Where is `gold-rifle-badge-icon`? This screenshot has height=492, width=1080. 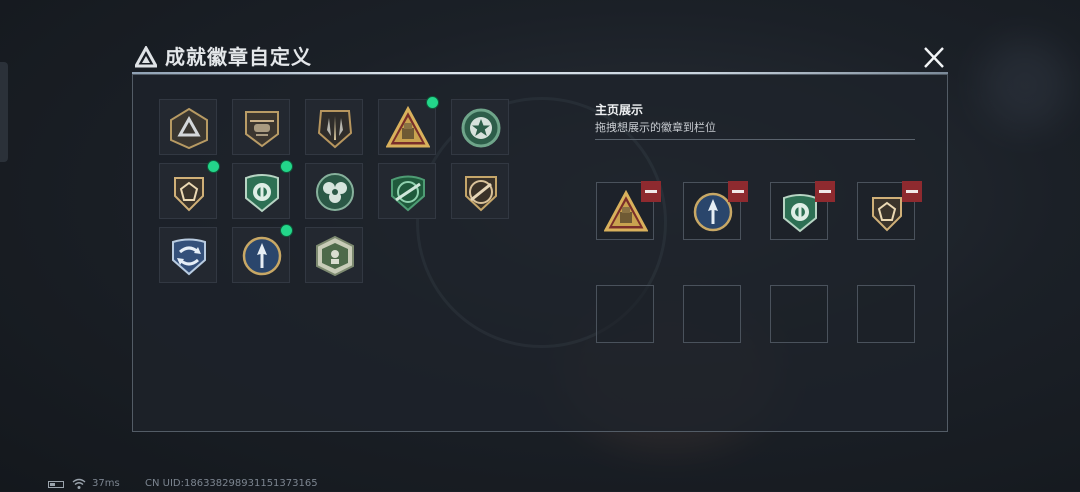 gold-rifle-badge-icon is located at coordinates (481, 194).